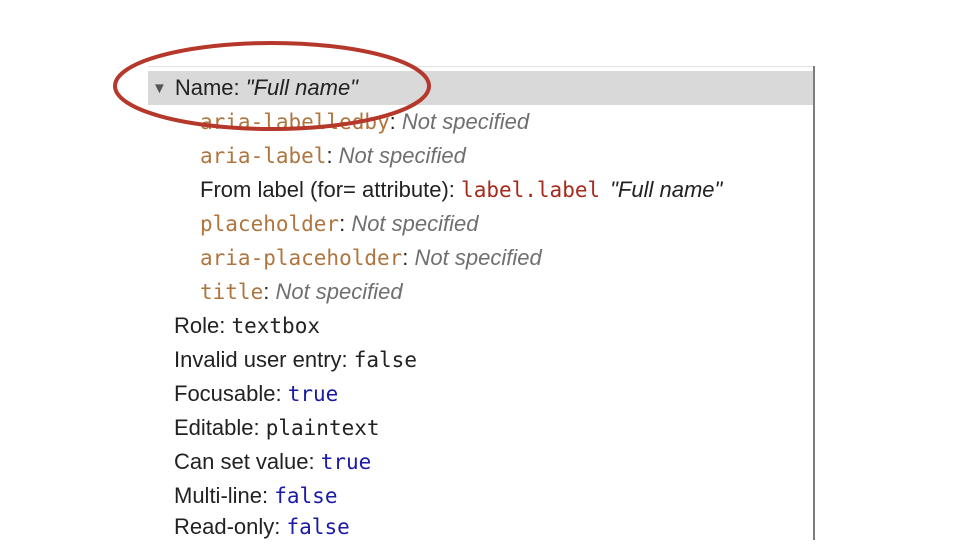  What do you see at coordinates (159, 89) in the screenshot?
I see `triangle-down-icon: ▼` at bounding box center [159, 89].